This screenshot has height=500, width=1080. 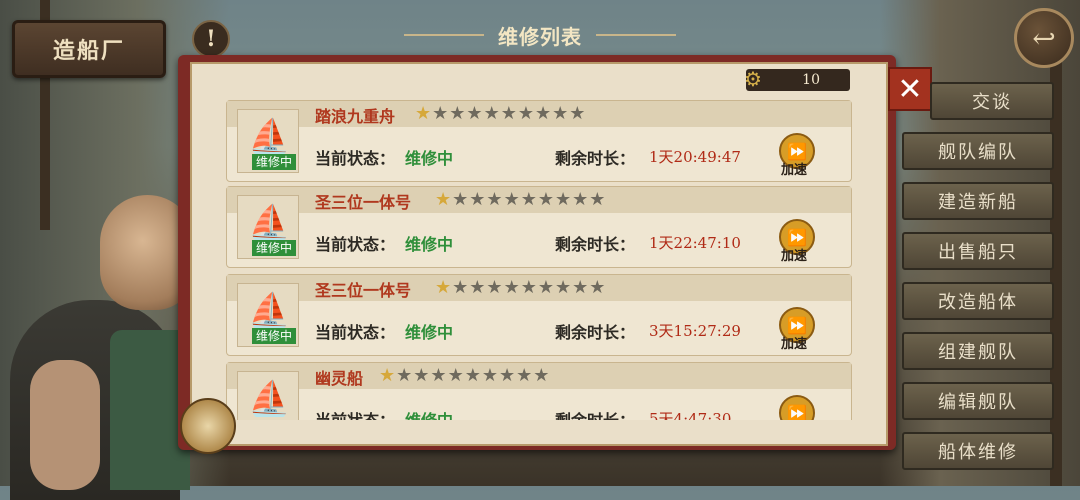 I want to click on menu-button: 船体维修, so click(x=978, y=451).